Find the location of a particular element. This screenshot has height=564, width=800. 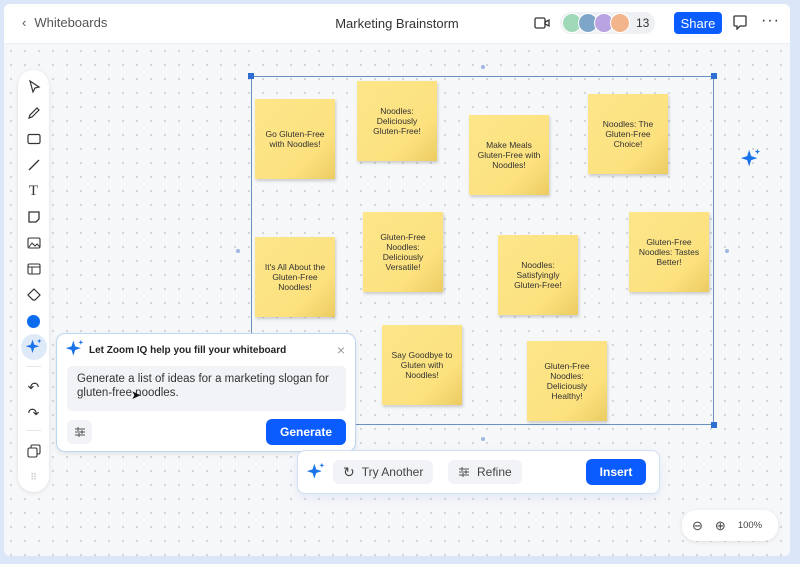

back-to-whiteboards: ‹ Whiteboards is located at coordinates (64, 22).